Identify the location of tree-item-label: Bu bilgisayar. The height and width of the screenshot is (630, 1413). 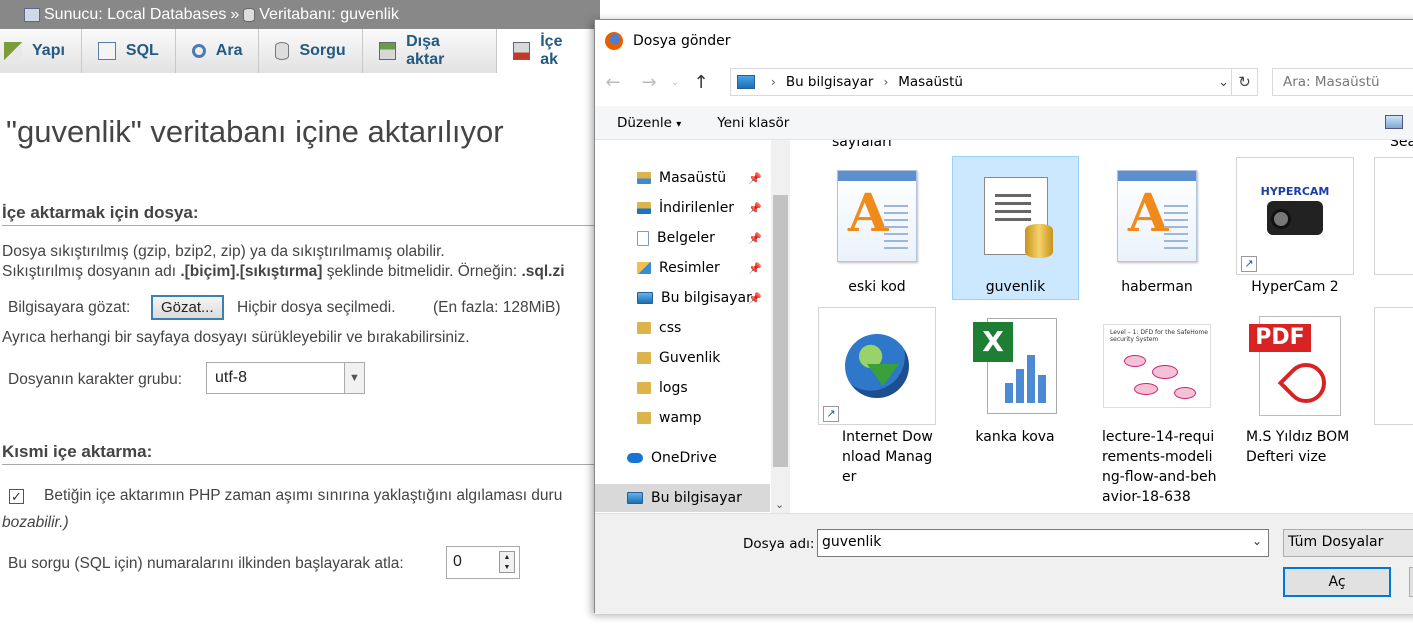
(706, 298).